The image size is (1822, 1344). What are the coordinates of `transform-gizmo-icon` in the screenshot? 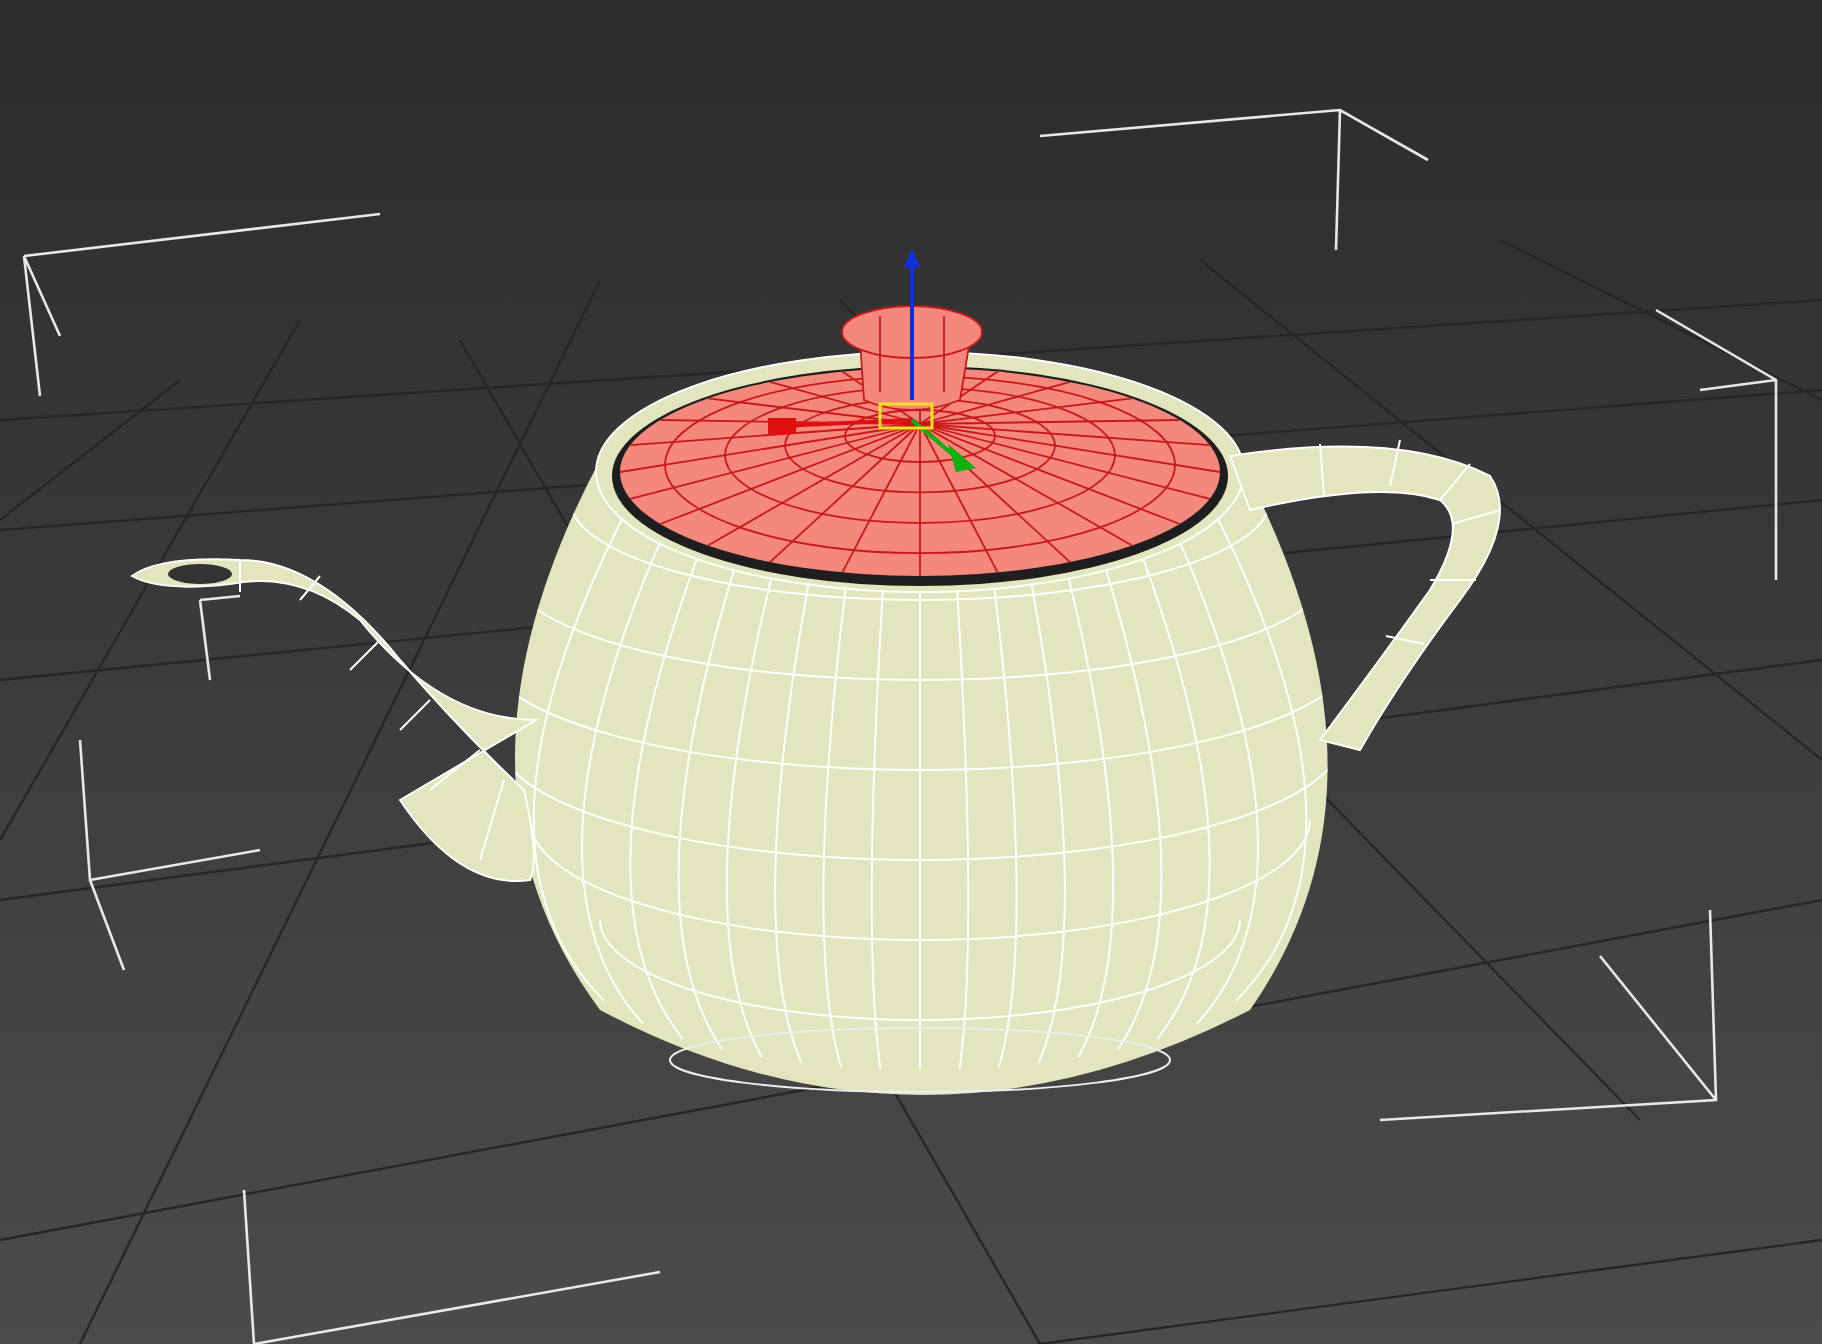 It's located at (872, 360).